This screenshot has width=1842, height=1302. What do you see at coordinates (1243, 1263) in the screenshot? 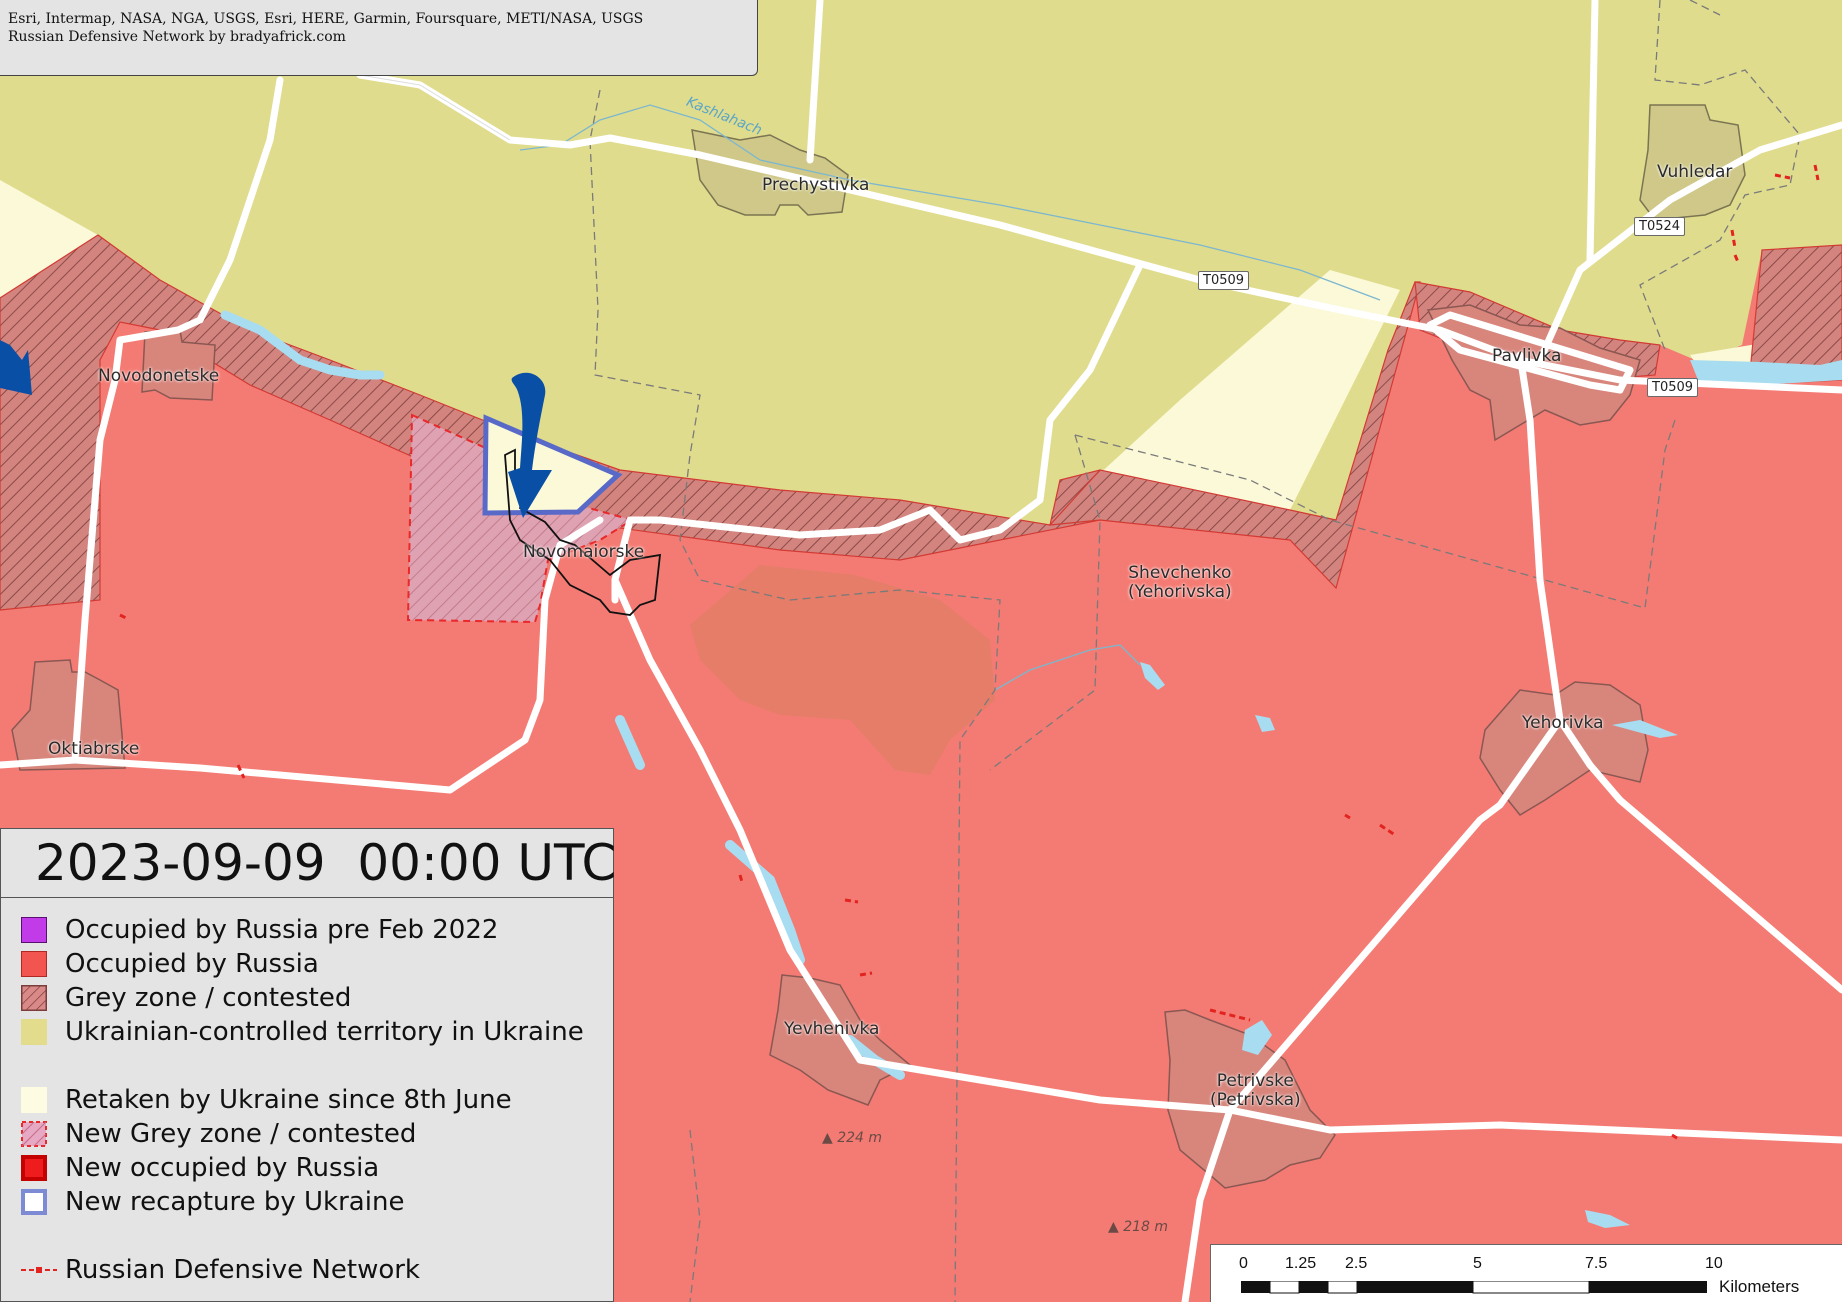
I see `scale-tick: 0` at bounding box center [1243, 1263].